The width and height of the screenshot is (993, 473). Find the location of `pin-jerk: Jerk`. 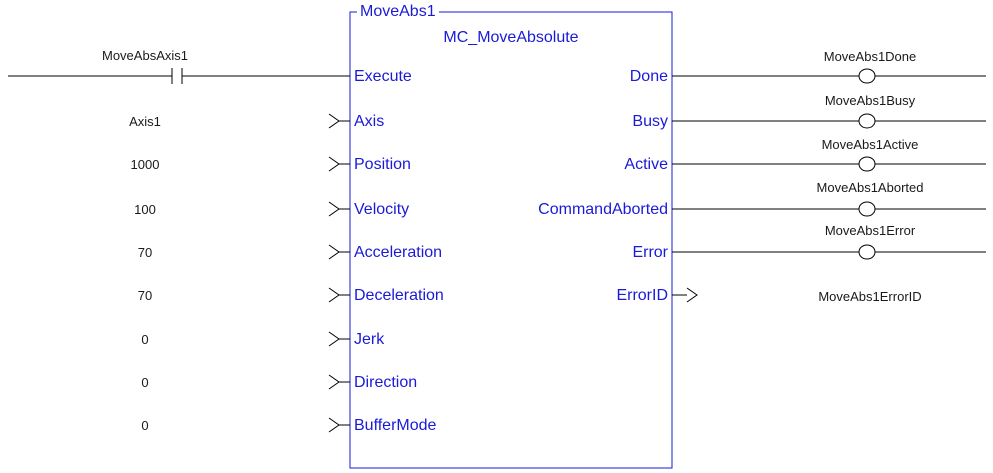

pin-jerk: Jerk is located at coordinates (369, 340).